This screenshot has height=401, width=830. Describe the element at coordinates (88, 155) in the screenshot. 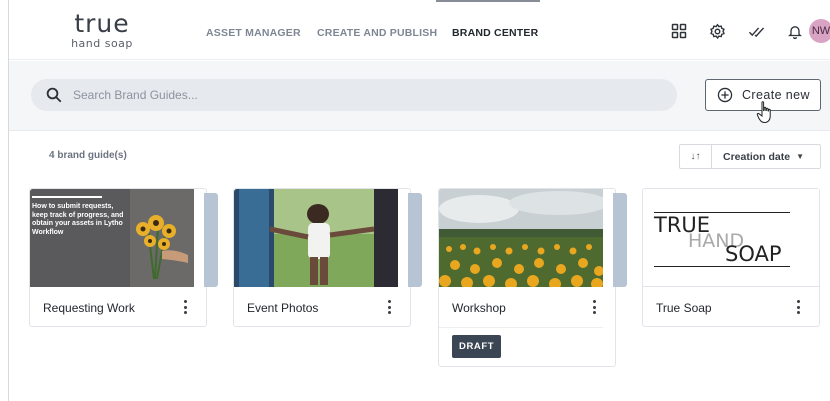

I see `brand-guide-count: 4 brand guide(s)` at that location.